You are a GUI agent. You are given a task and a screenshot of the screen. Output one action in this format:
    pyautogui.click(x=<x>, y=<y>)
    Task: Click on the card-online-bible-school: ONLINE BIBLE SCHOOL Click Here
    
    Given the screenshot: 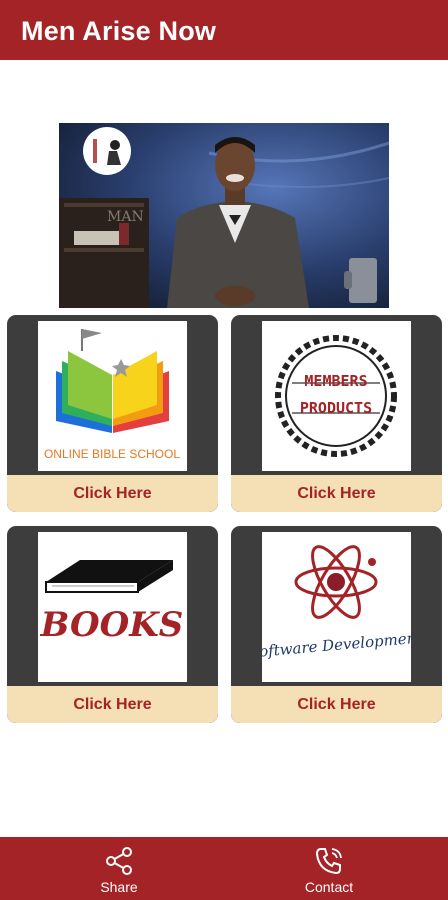 What is the action you would take?
    pyautogui.click(x=112, y=413)
    